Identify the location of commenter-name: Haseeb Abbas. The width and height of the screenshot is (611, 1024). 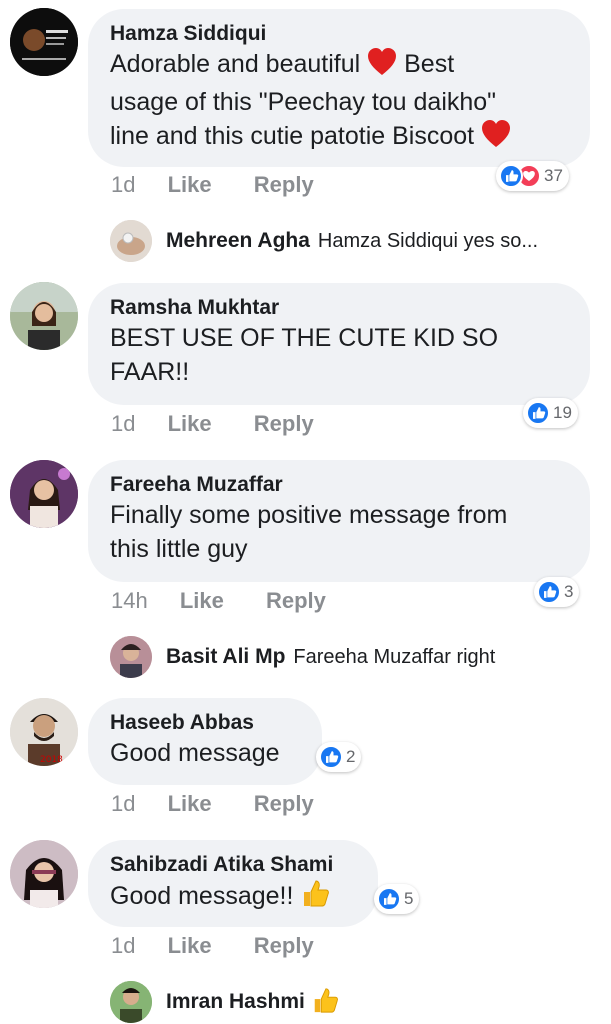
(205, 723).